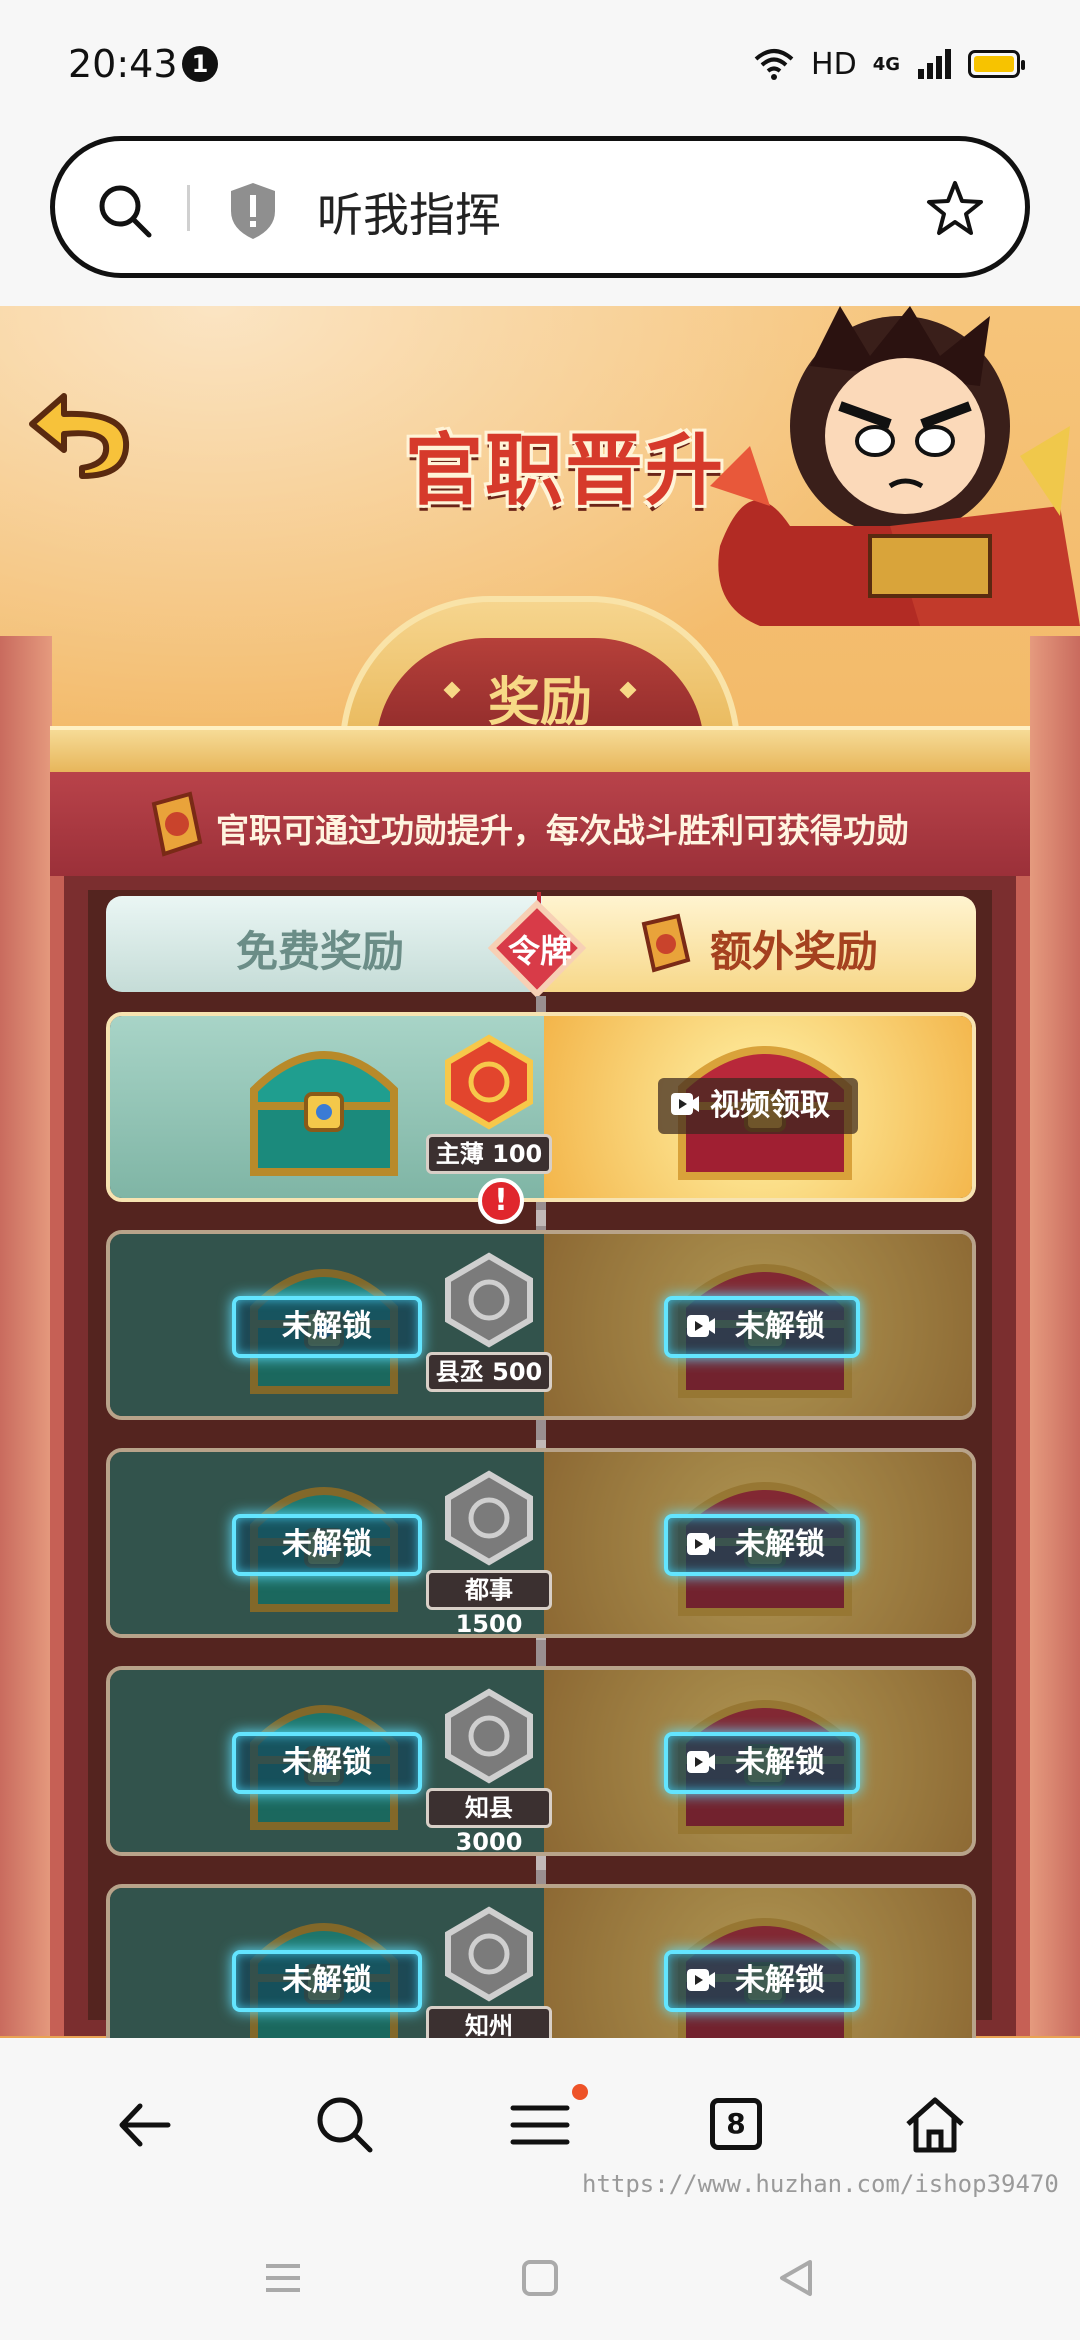  What do you see at coordinates (562, 830) in the screenshot?
I see `tip-text: 官职可通过功勋提升，每次战斗胜利可获得功勋` at bounding box center [562, 830].